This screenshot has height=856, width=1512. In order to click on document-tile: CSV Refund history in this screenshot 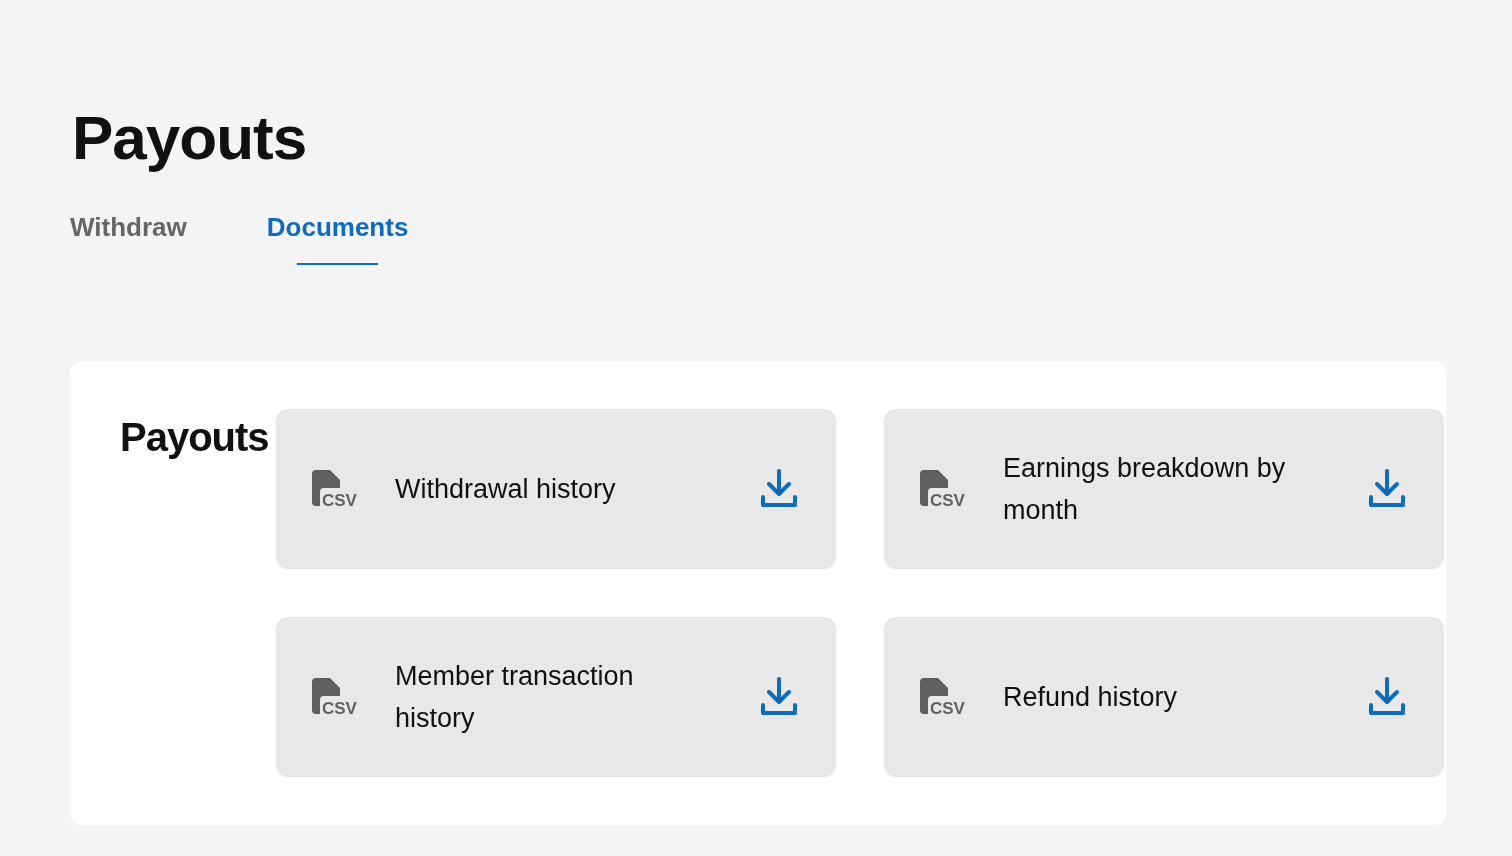, I will do `click(1164, 697)`.